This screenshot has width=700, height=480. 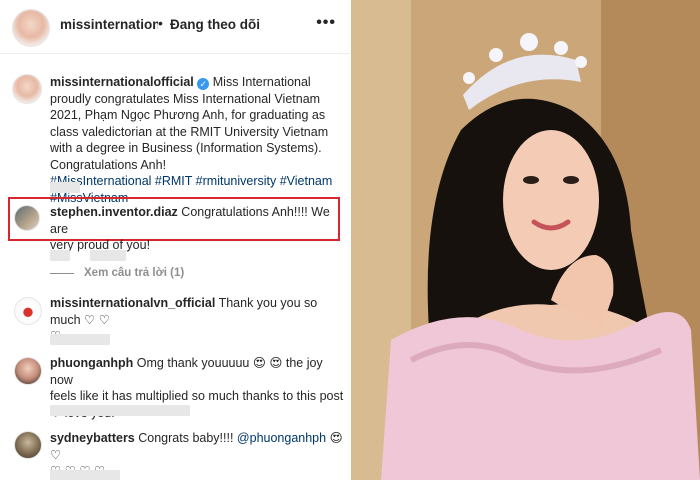 I want to click on comment-avatar-sydneybatters, so click(x=28, y=445).